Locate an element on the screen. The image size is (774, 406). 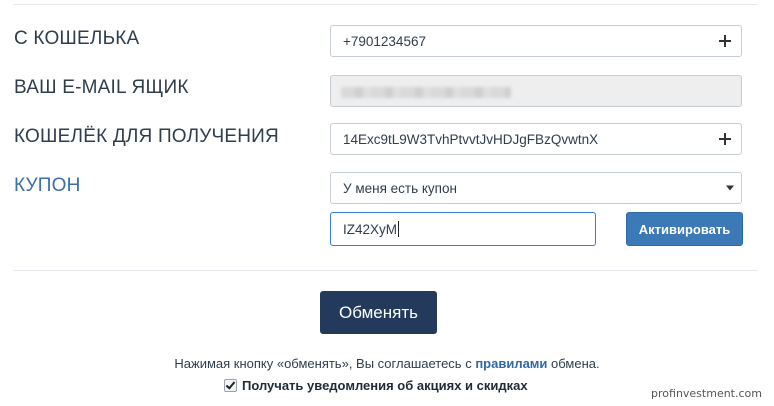
top-divider is located at coordinates (386, 4).